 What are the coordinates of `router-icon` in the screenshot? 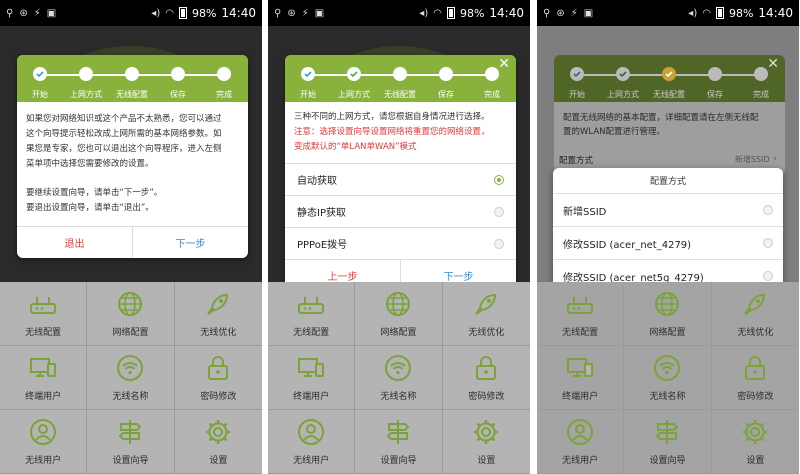 It's located at (43, 304).